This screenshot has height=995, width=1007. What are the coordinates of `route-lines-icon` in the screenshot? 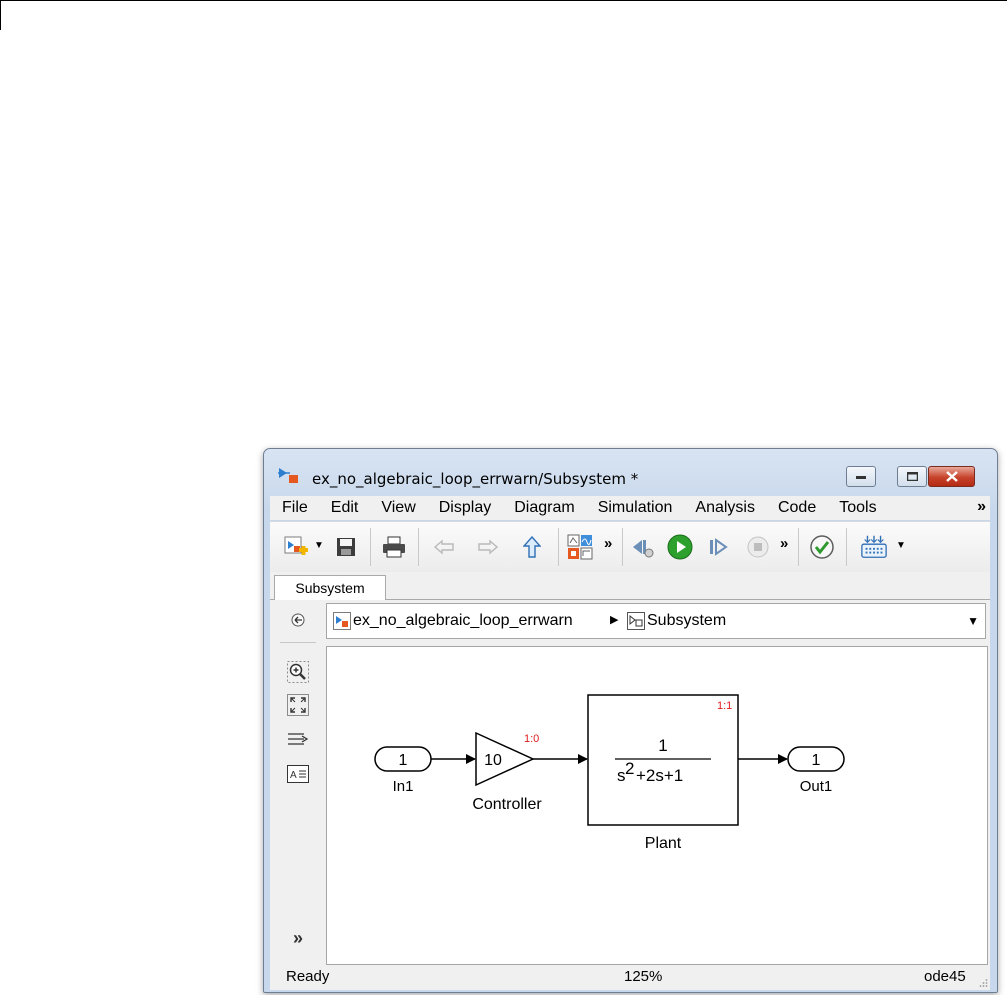 It's located at (298, 739).